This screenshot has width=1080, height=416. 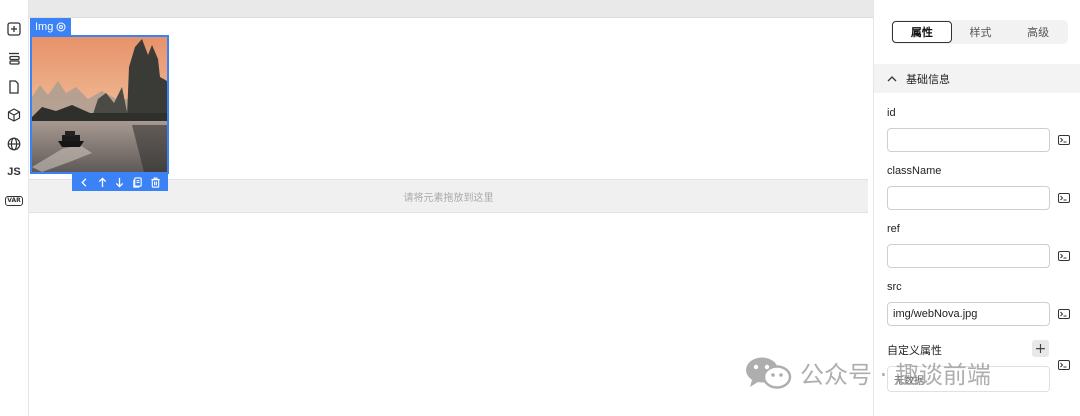 What do you see at coordinates (914, 350) in the screenshot?
I see `custom-attributes-label: 自定义属性` at bounding box center [914, 350].